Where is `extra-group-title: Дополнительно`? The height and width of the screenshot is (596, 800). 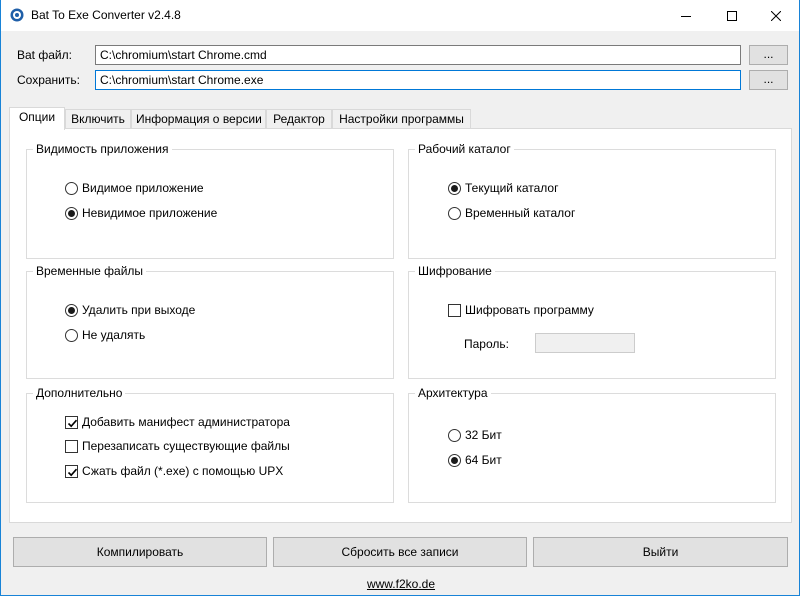 extra-group-title: Дополнительно is located at coordinates (79, 393).